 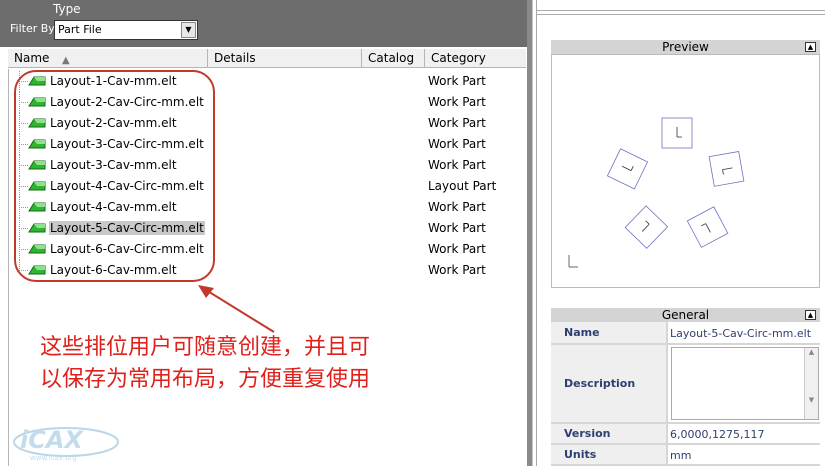 What do you see at coordinates (573, 261) in the screenshot?
I see `axis-triad` at bounding box center [573, 261].